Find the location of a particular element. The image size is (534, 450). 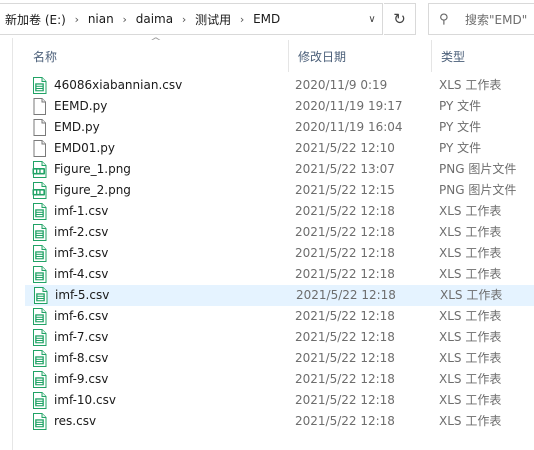

file-date: 2020/11/9 0:19 is located at coordinates (341, 85).